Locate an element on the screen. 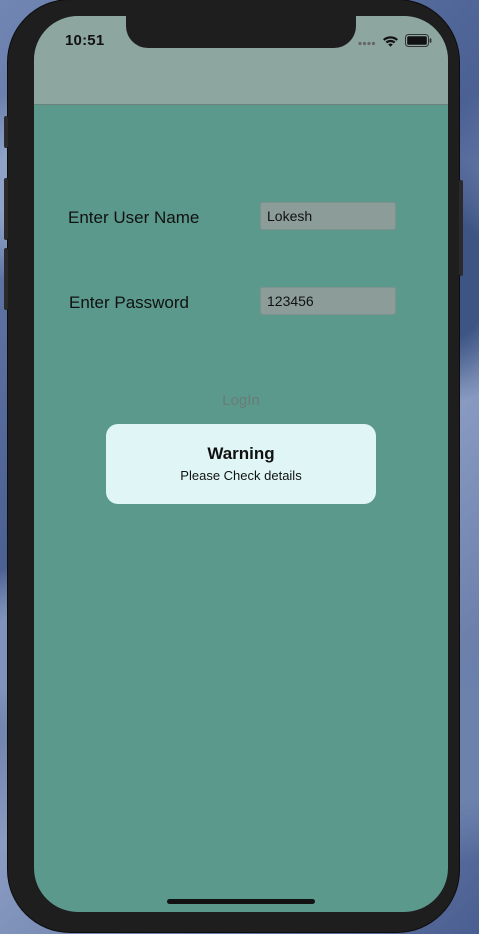 The width and height of the screenshot is (479, 934). notch is located at coordinates (241, 32).